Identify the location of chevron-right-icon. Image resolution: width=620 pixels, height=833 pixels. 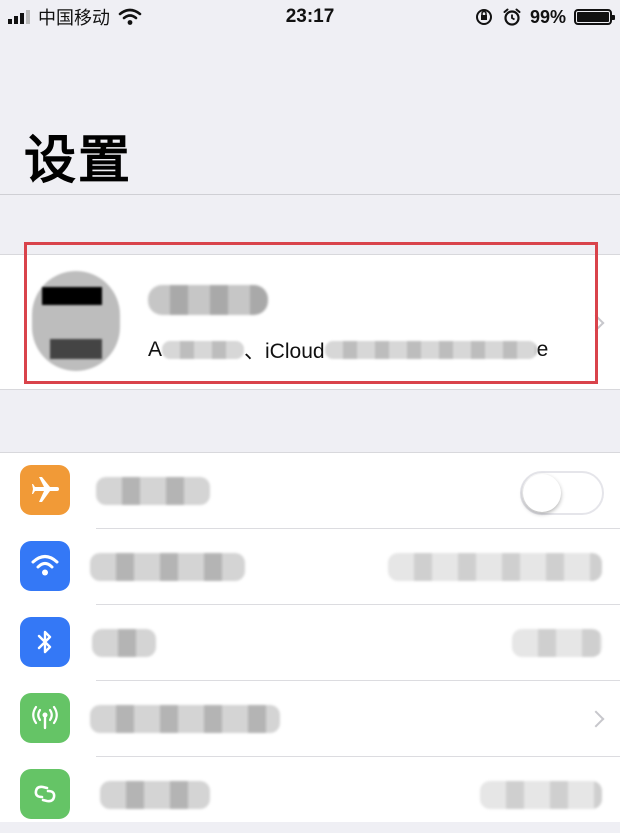
(596, 719).